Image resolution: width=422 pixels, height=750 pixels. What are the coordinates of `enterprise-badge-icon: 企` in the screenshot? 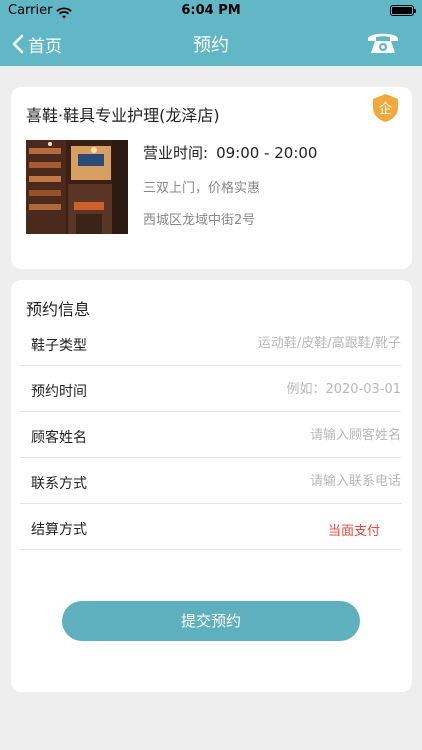 It's located at (385, 108).